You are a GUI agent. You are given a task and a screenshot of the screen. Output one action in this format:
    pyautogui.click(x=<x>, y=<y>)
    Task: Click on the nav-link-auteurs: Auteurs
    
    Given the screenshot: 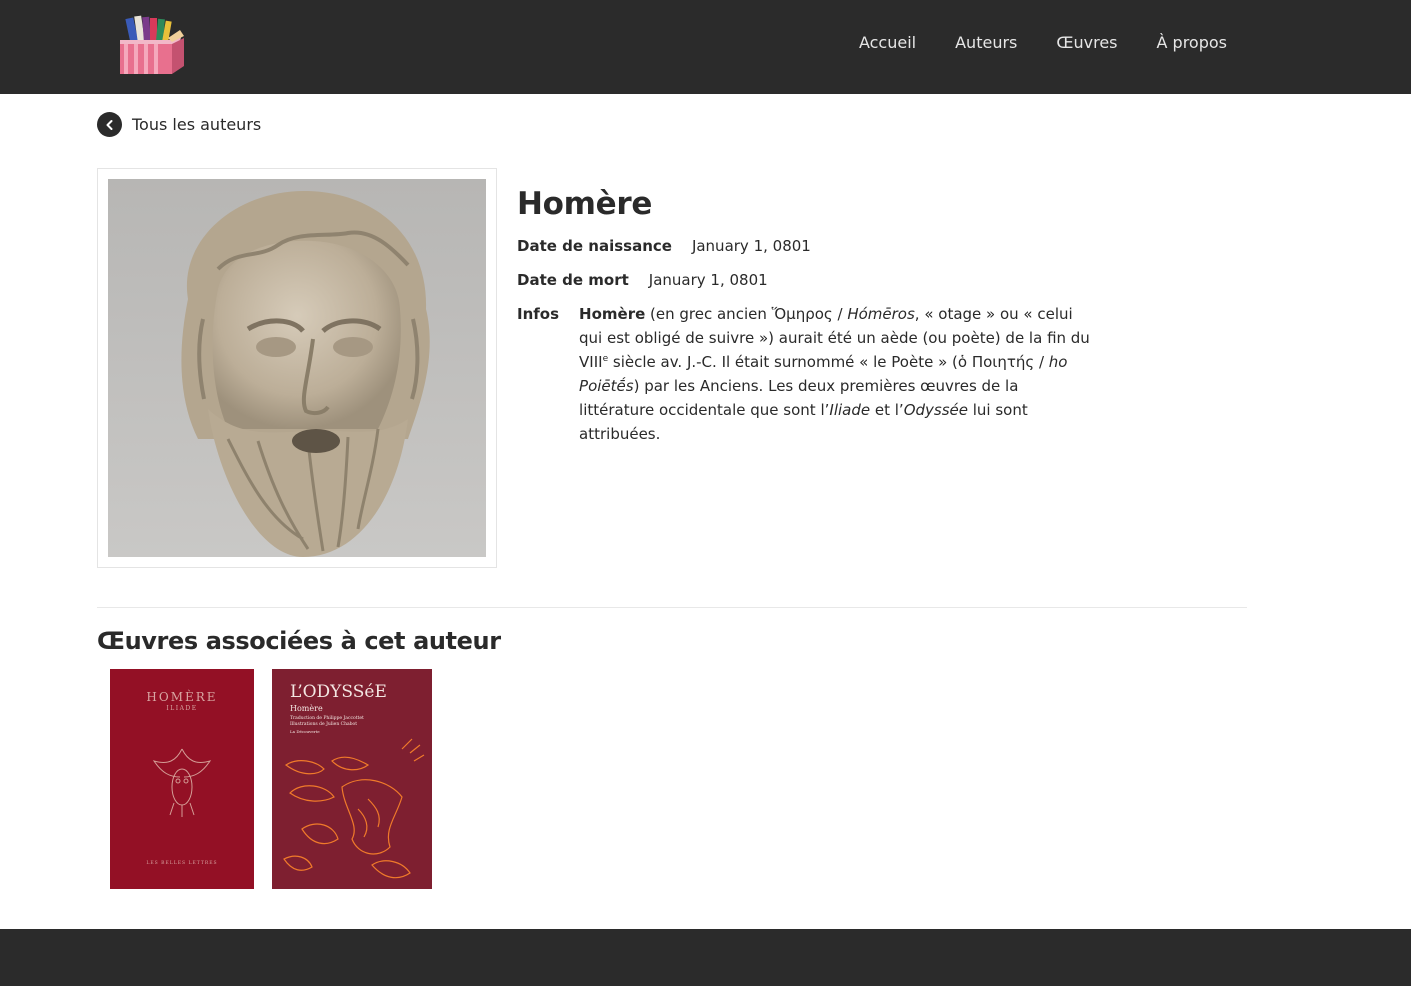 What is the action you would take?
    pyautogui.click(x=986, y=42)
    